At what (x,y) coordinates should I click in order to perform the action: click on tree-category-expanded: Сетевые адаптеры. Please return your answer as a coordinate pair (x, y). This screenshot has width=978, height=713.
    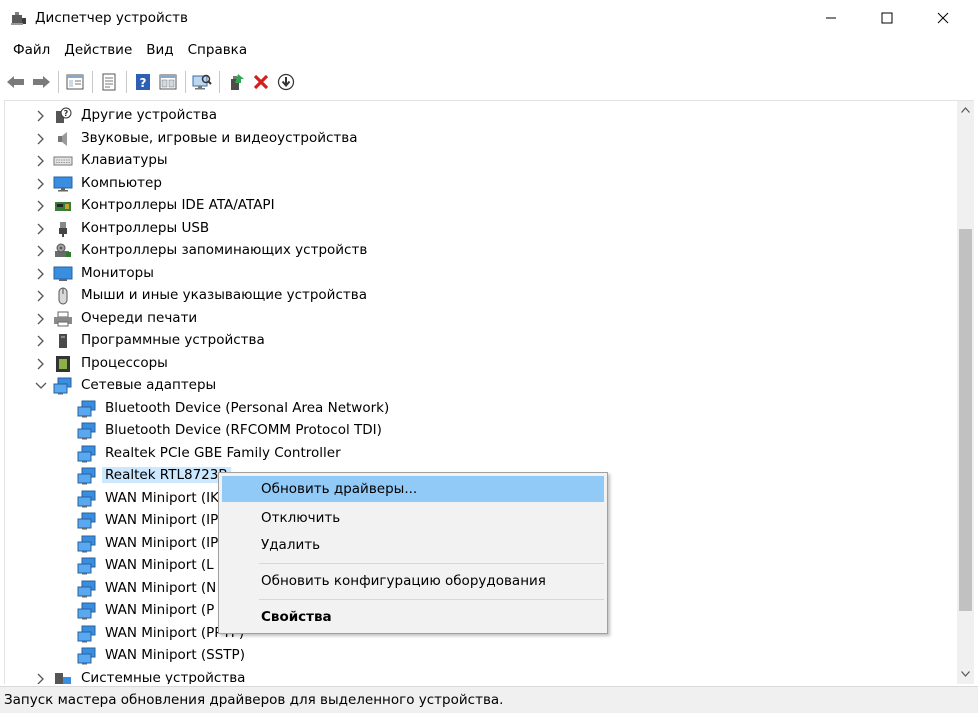
    Looking at the image, I should click on (479, 386).